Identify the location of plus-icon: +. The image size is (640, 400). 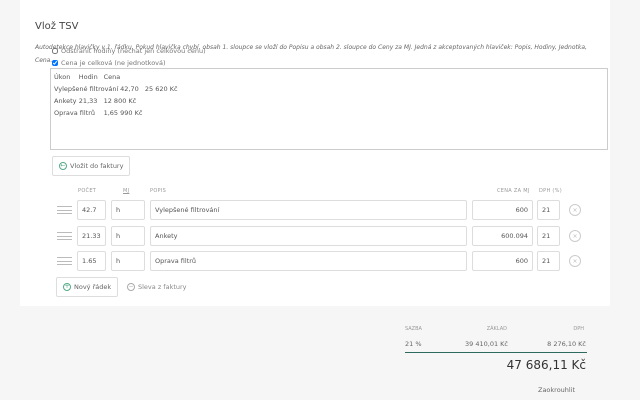
(67, 287).